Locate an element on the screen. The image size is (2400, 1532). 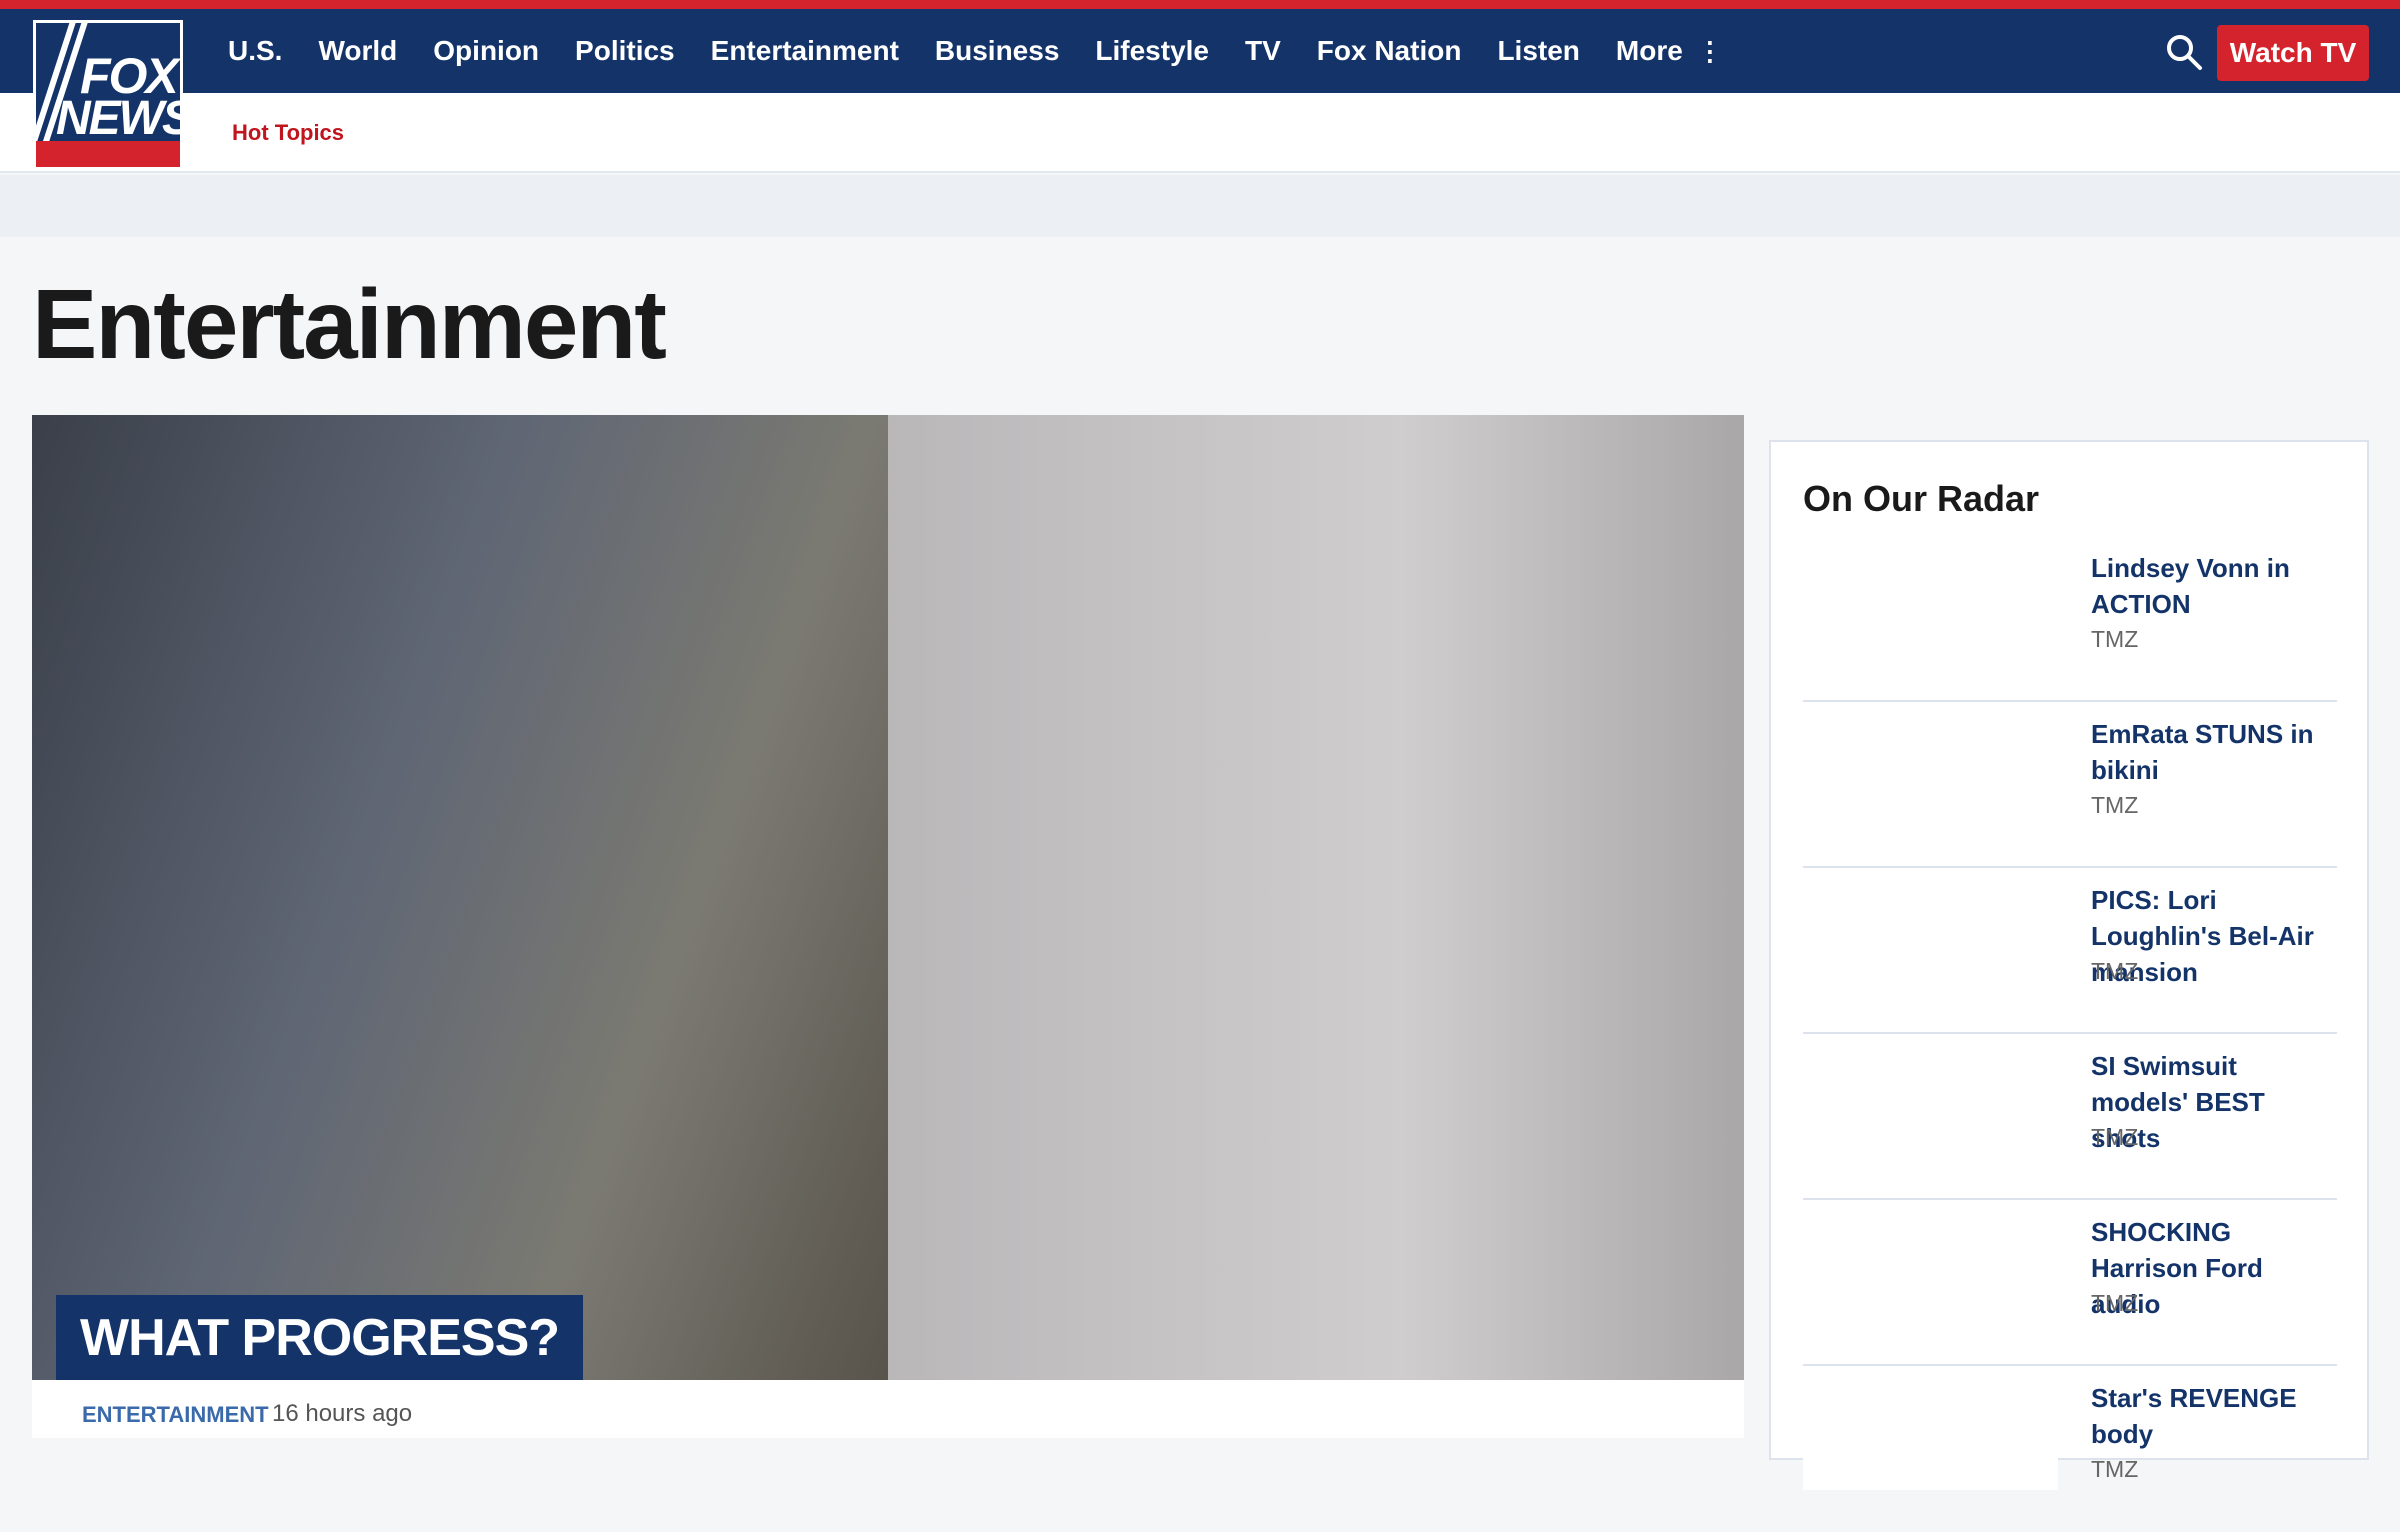
logo-red-stripe is located at coordinates (108, 154).